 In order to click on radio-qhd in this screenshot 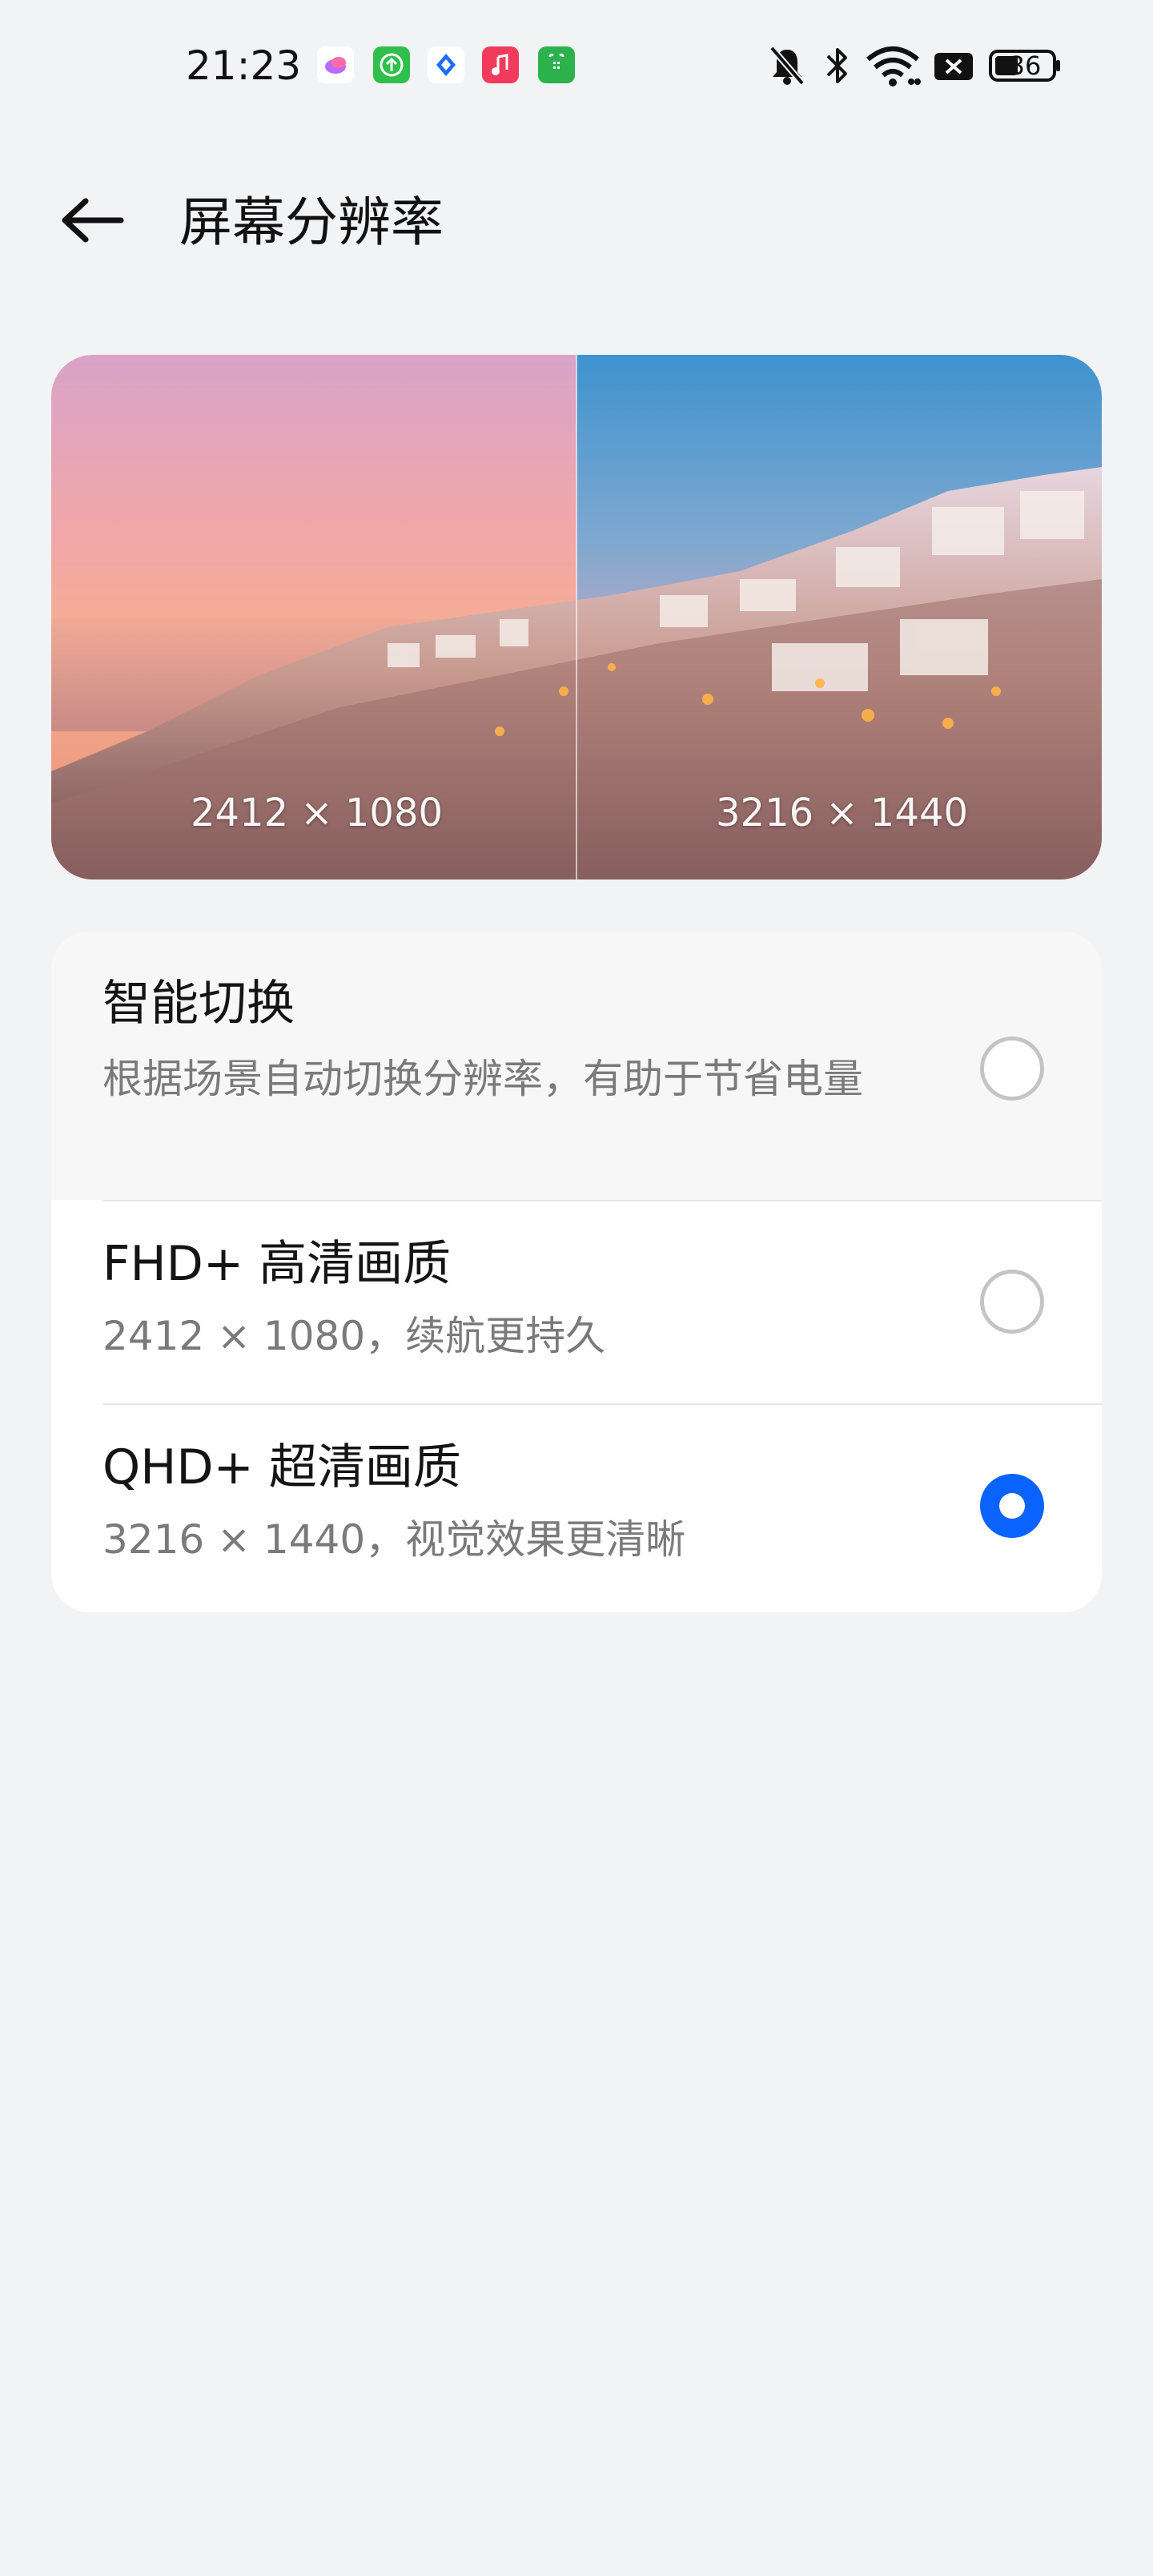, I will do `click(1012, 1506)`.